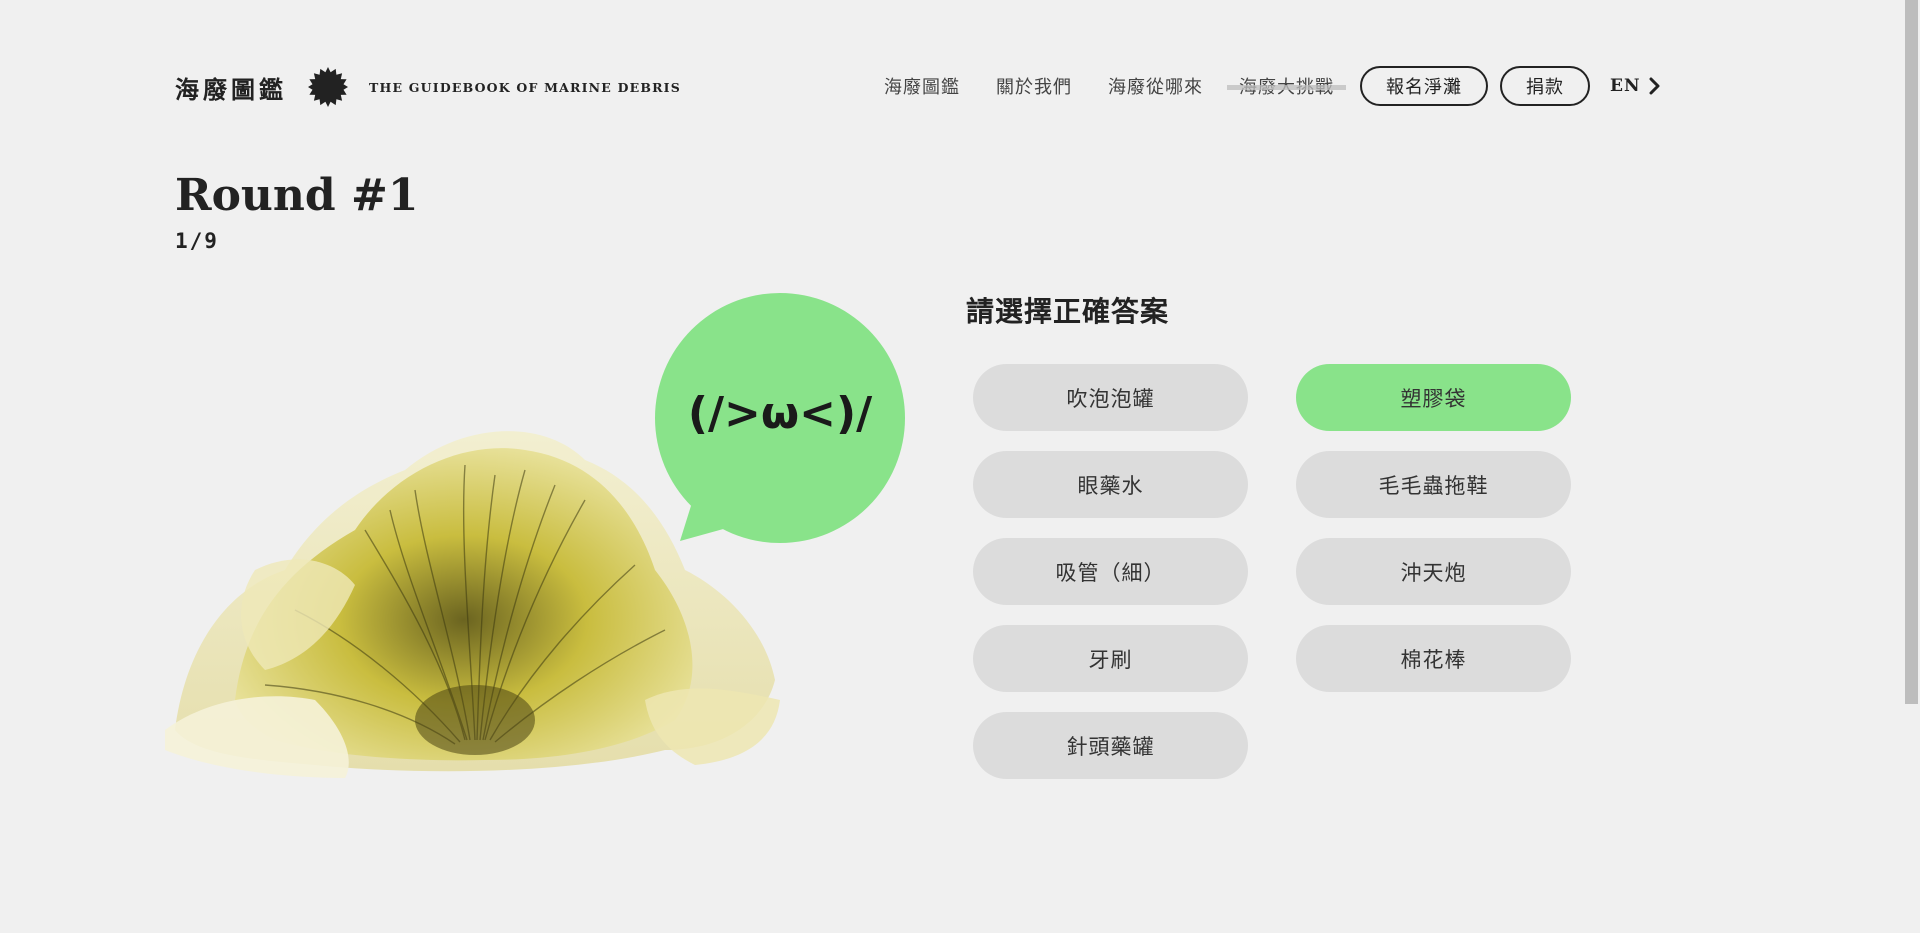  Describe the element at coordinates (1110, 397) in the screenshot. I see `answer-option: 吹泡泡罐` at that location.